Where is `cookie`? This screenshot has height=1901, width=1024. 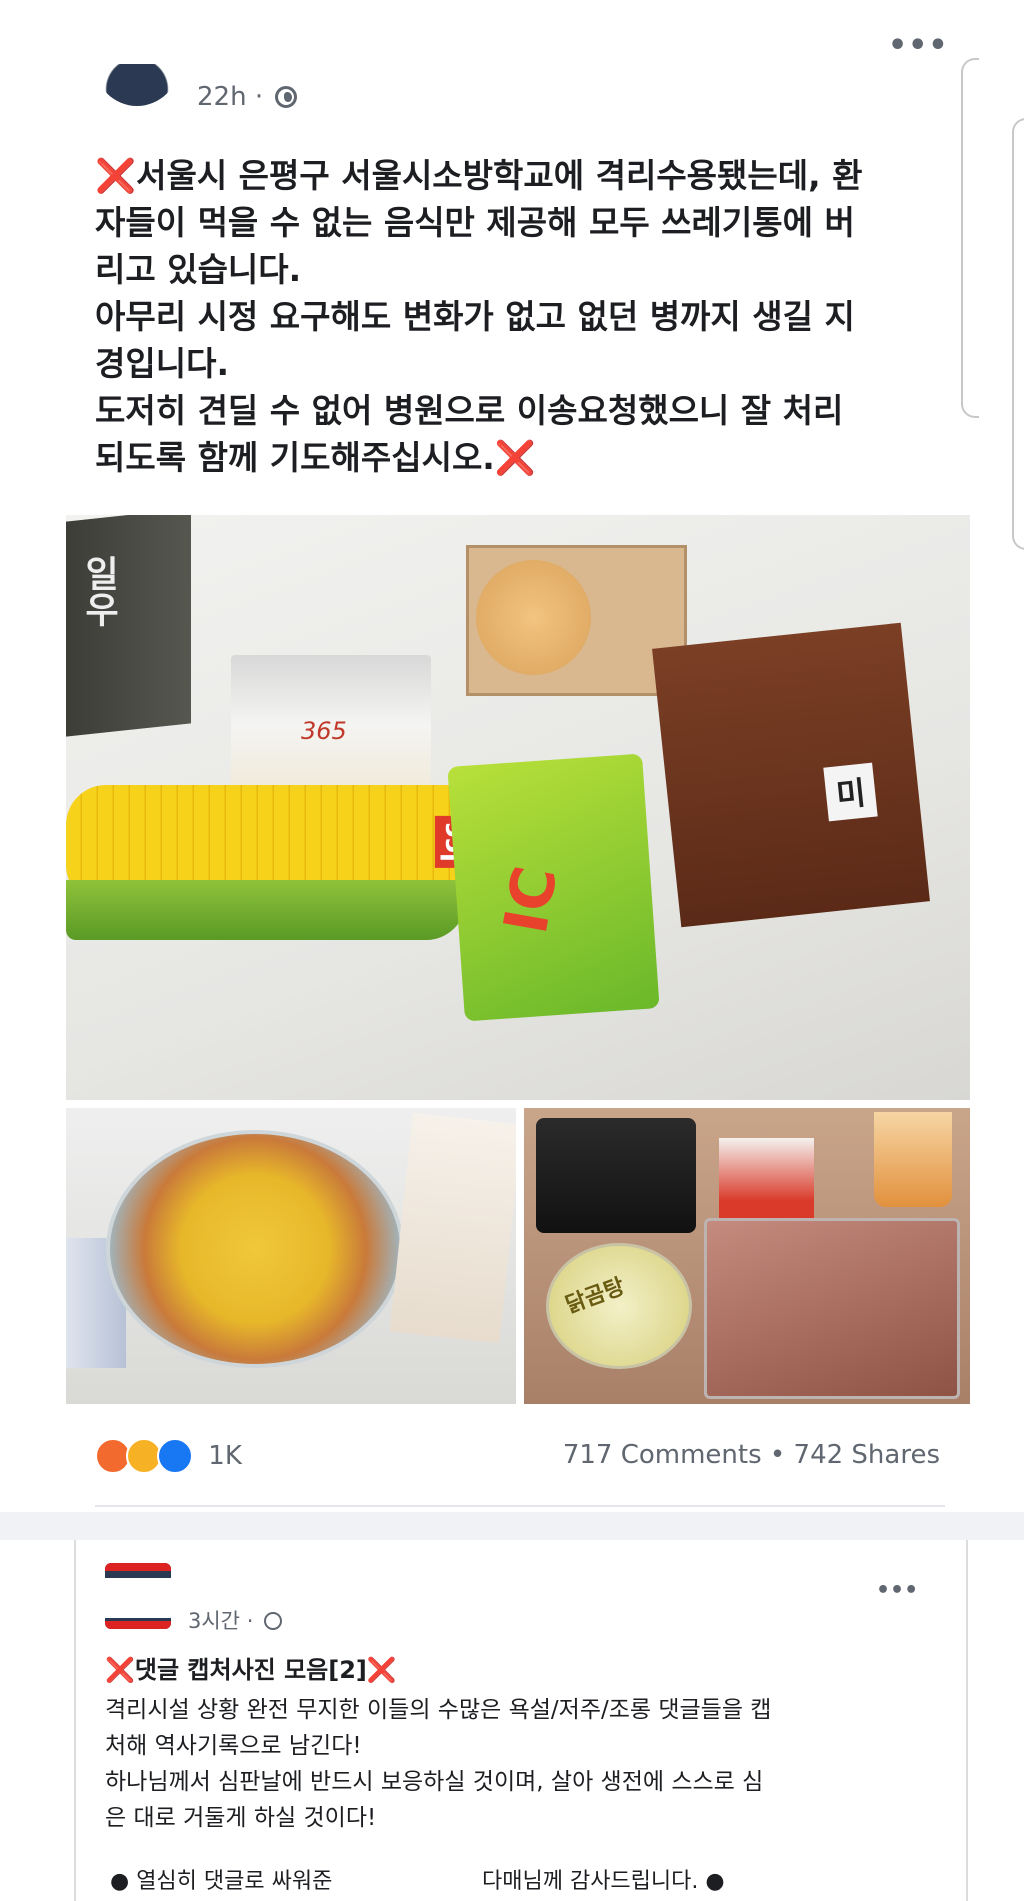 cookie is located at coordinates (533, 617).